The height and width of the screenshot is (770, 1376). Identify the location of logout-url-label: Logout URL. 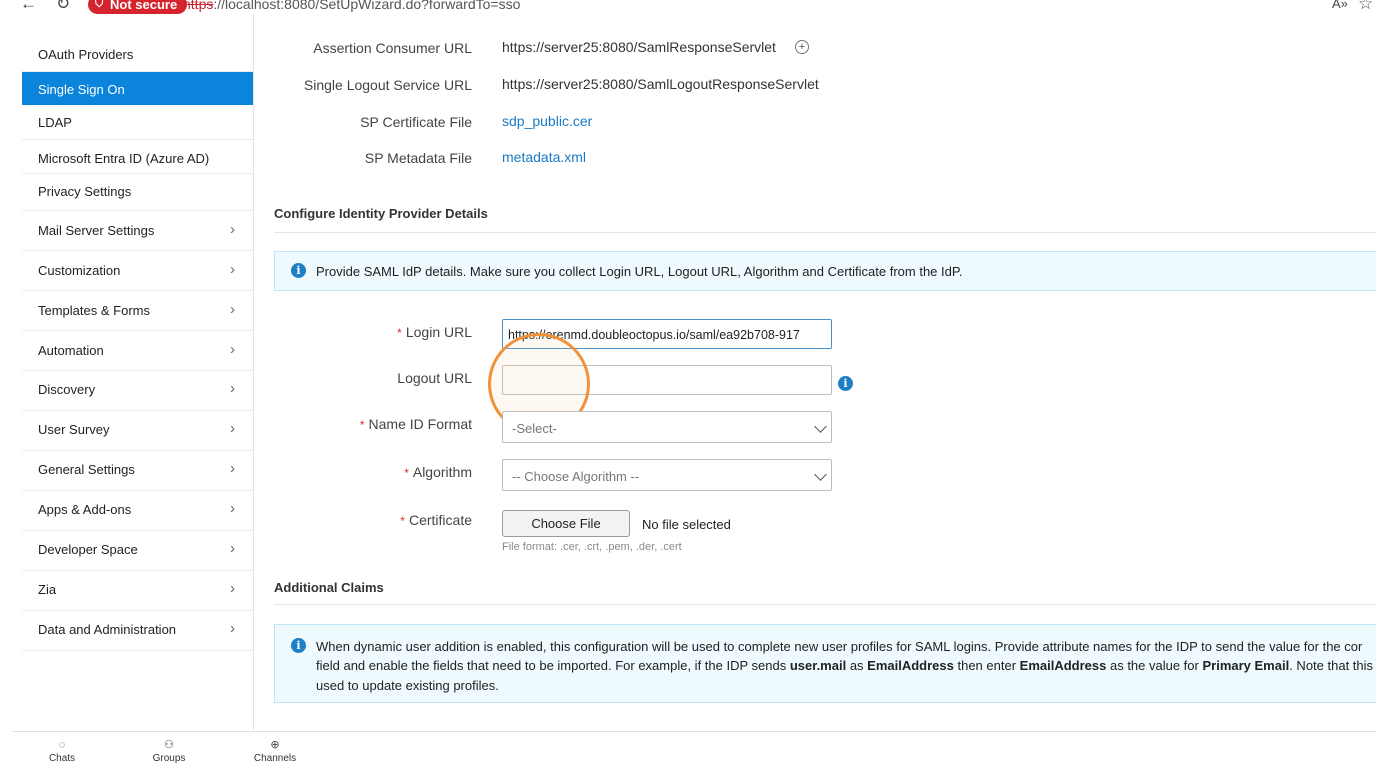
(434, 378).